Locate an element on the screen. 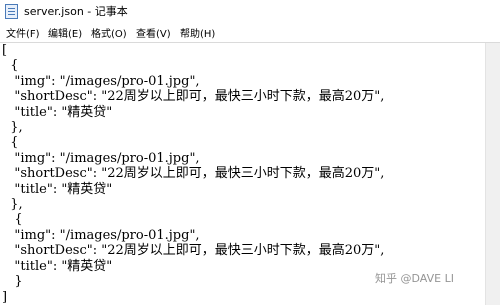 This screenshot has height=305, width=500. menu-edit: 编辑(E) is located at coordinates (65, 32).